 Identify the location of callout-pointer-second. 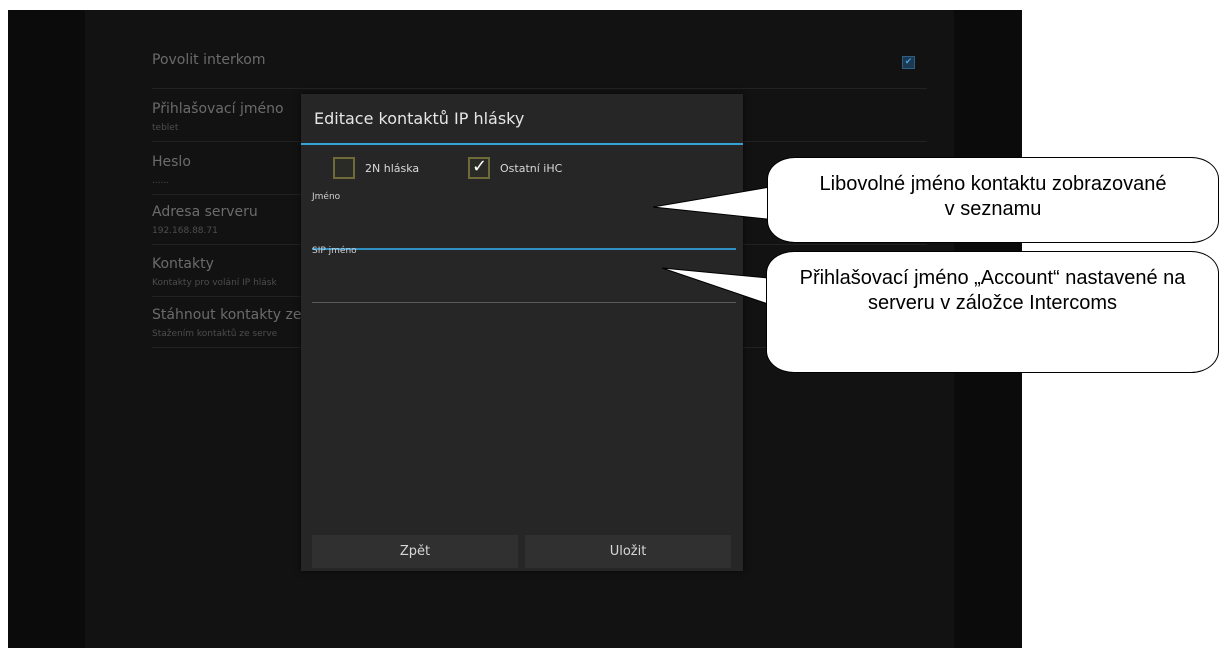
(715, 286).